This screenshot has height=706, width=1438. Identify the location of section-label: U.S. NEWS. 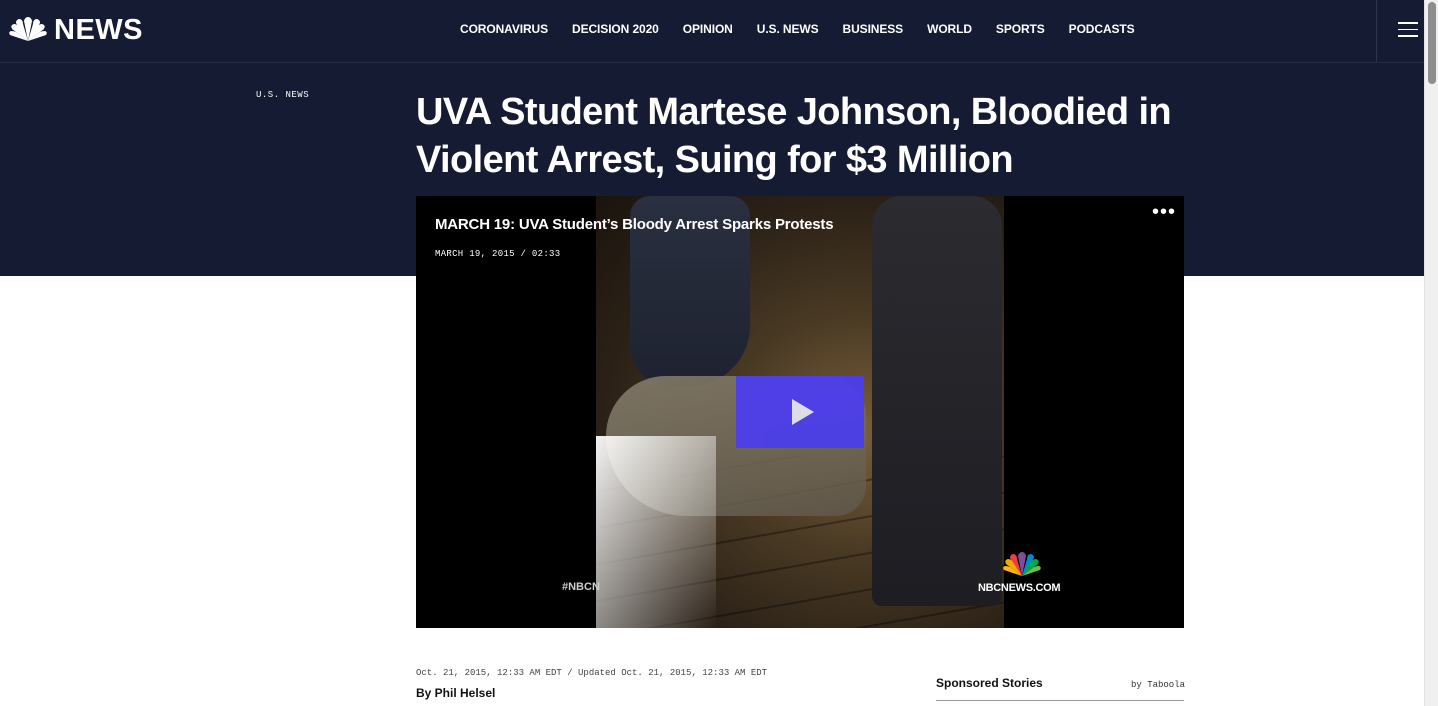
(282, 95).